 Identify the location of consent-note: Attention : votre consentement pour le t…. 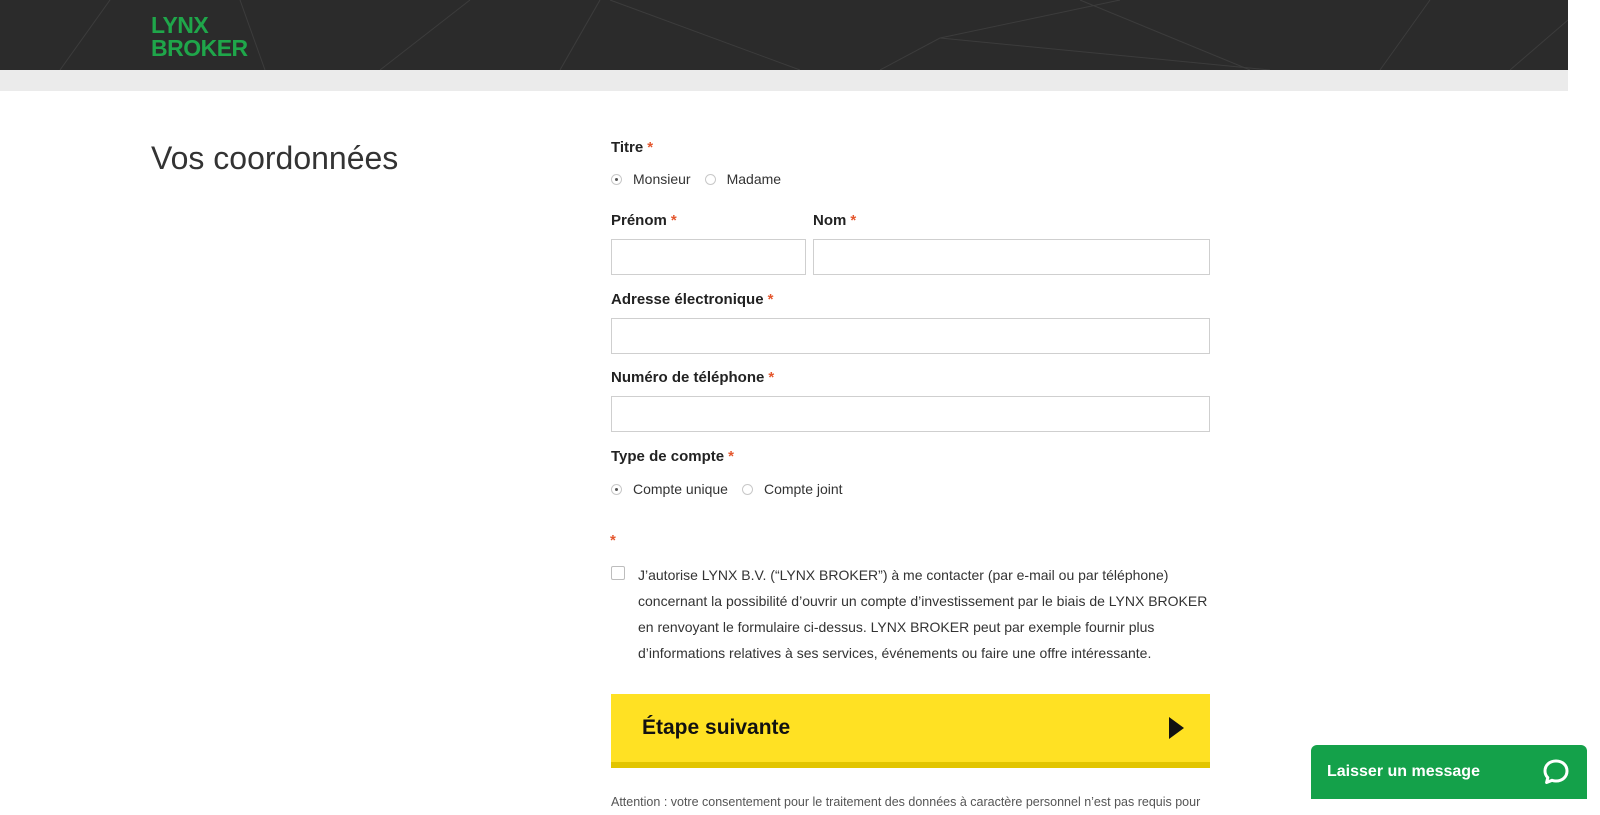
(906, 802).